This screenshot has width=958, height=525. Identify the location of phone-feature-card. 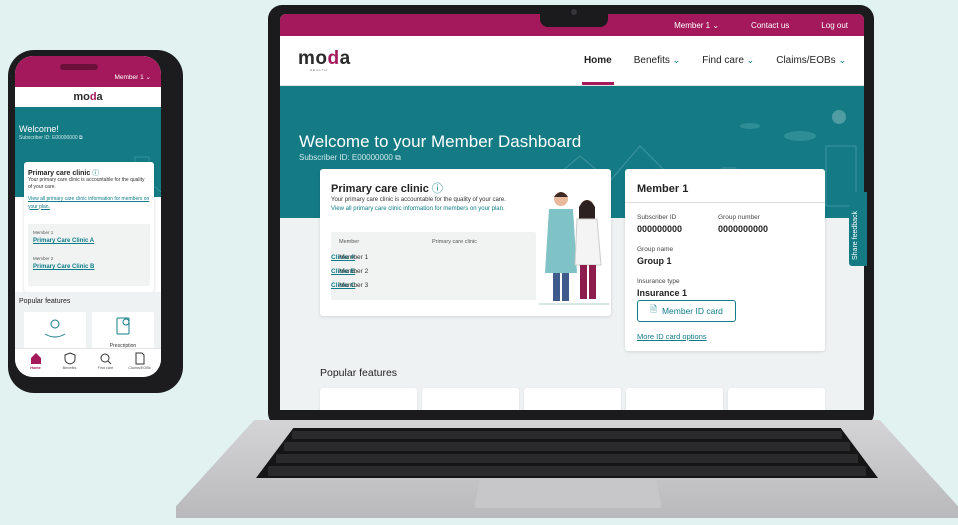
(55, 332).